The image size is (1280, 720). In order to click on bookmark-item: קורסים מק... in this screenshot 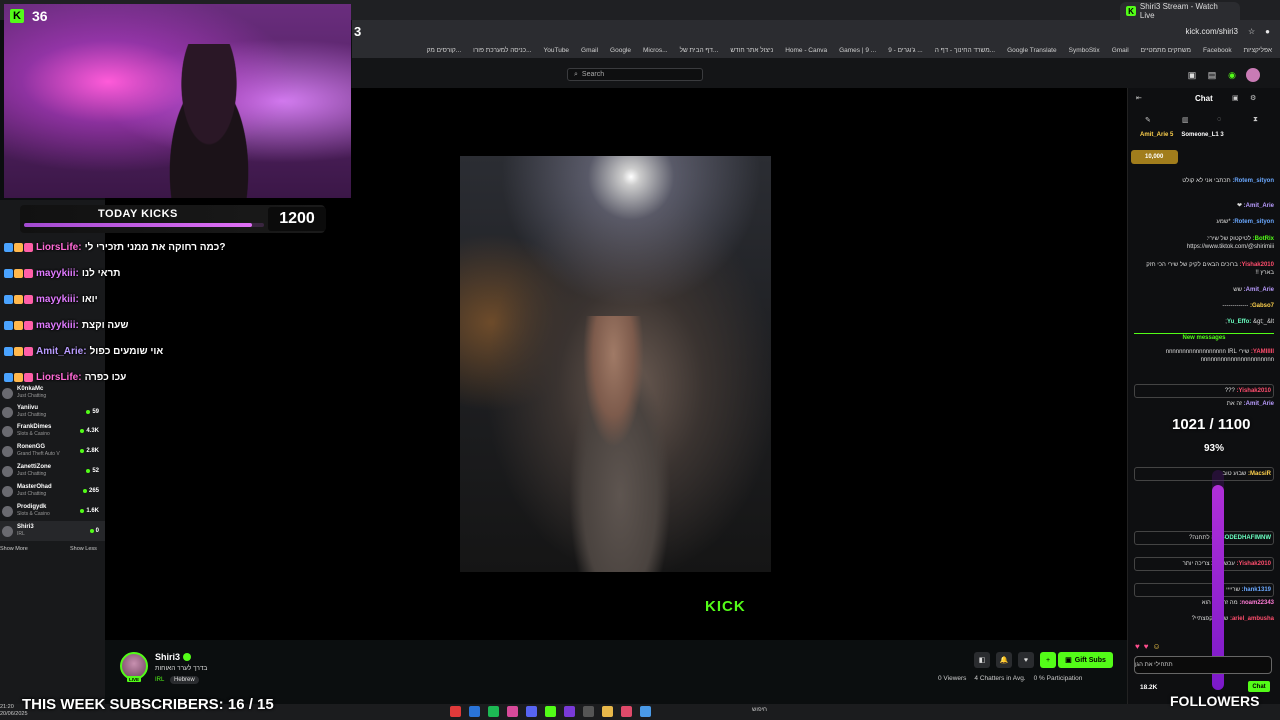, I will do `click(444, 50)`.